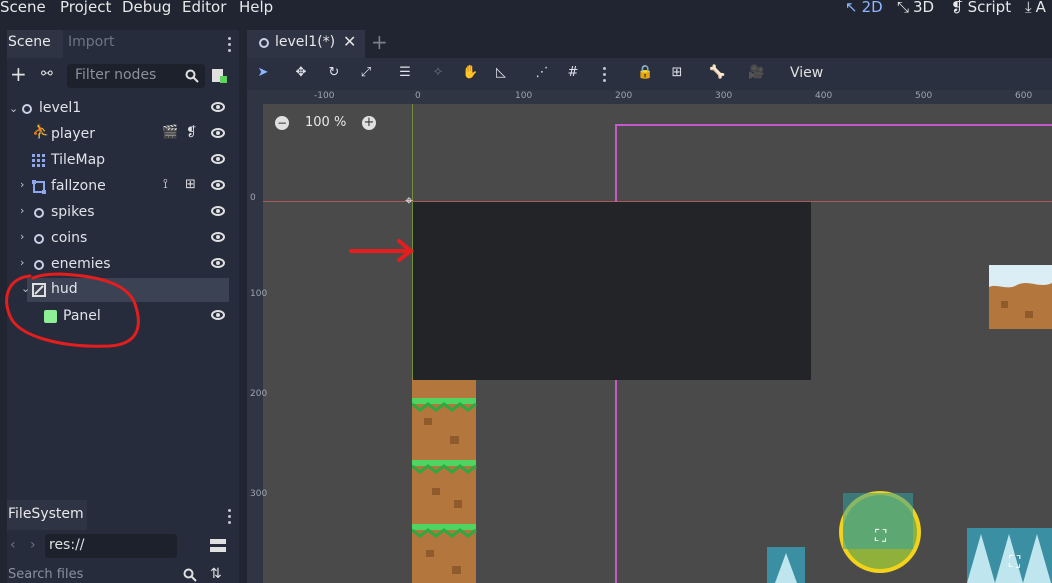  What do you see at coordinates (405, 73) in the screenshot?
I see `list-select-icon: ☰` at bounding box center [405, 73].